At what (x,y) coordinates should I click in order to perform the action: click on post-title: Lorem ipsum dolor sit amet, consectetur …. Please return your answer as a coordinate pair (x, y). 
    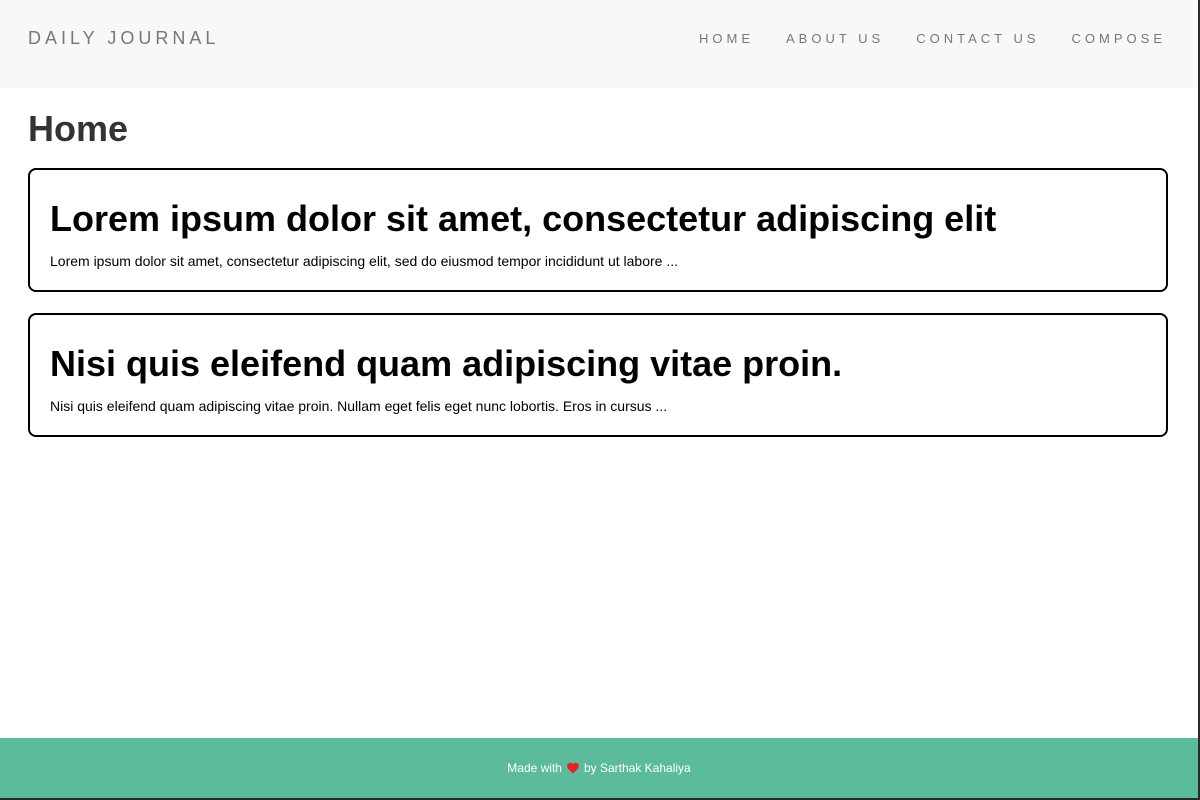
    Looking at the image, I should click on (523, 218).